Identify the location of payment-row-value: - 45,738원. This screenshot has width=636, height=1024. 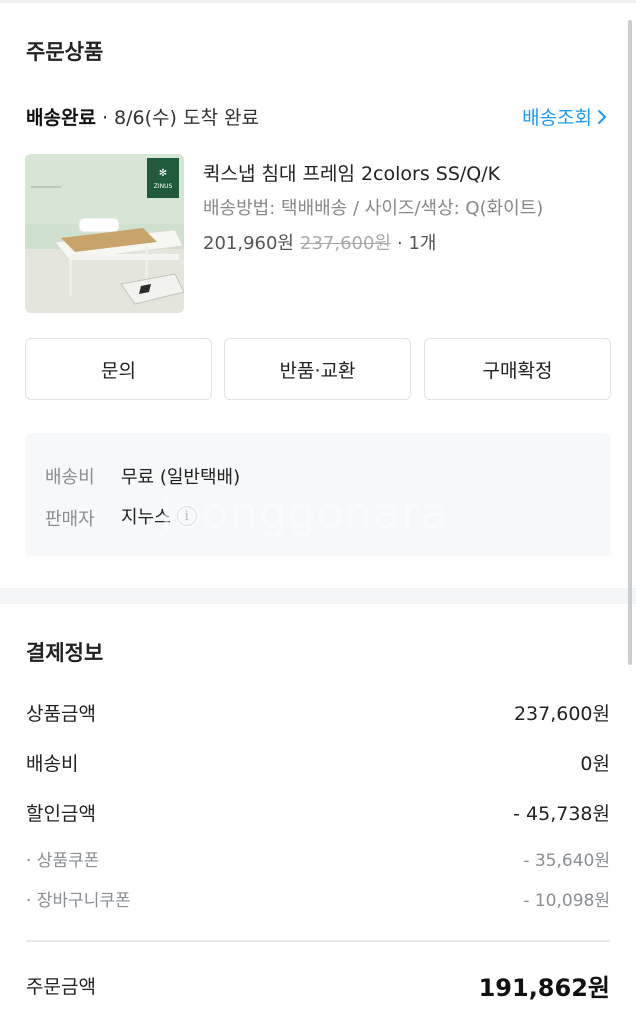
(561, 814).